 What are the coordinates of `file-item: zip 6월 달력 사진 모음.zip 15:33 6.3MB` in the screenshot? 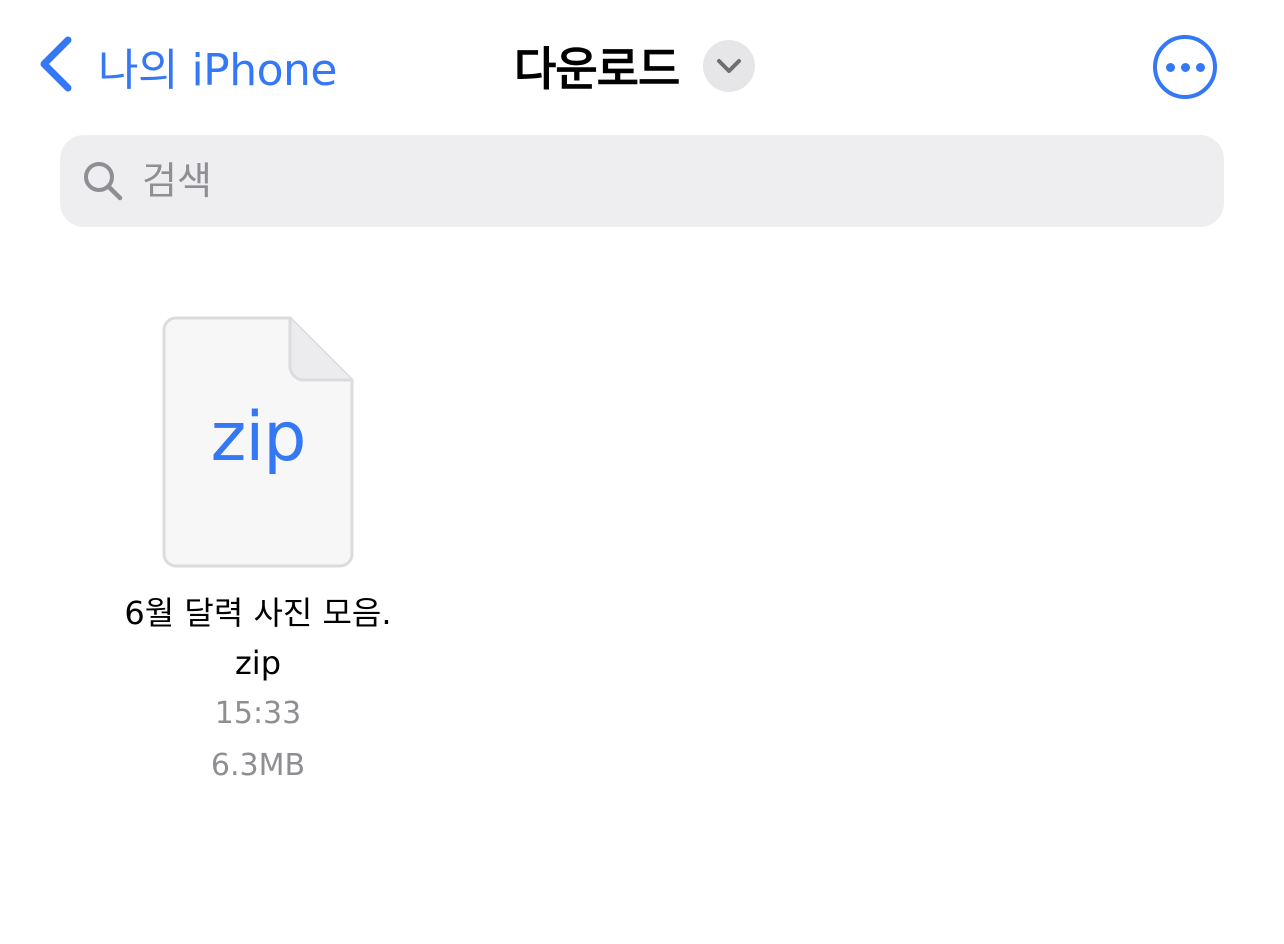 It's located at (258, 554).